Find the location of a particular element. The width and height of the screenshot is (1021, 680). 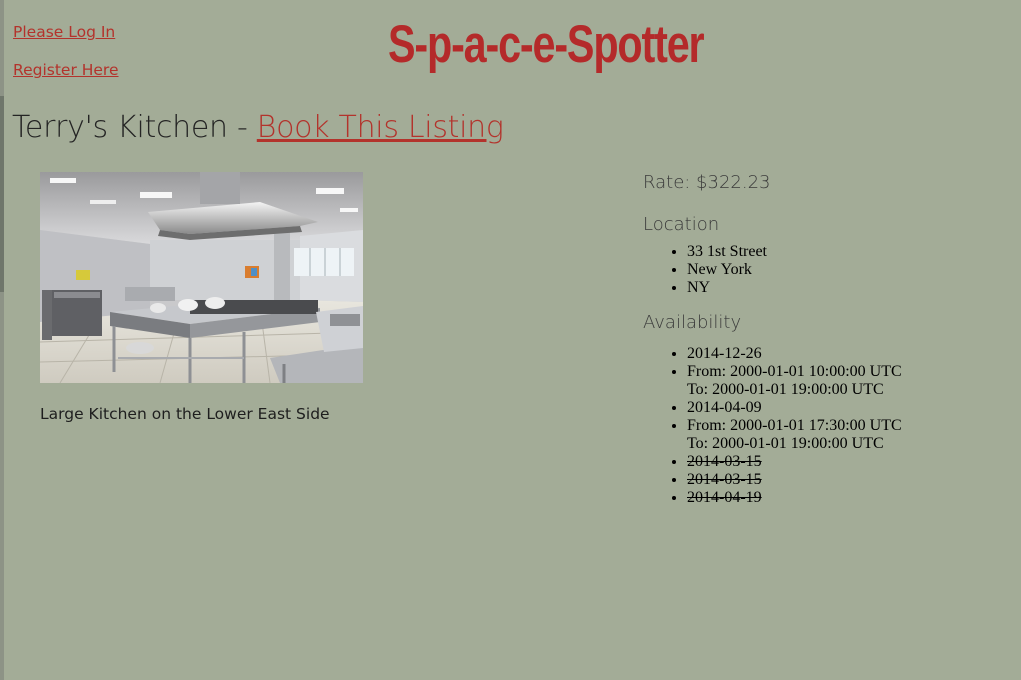

listing-title: Terry's Kitchen - Book This Listing is located at coordinates (258, 128).